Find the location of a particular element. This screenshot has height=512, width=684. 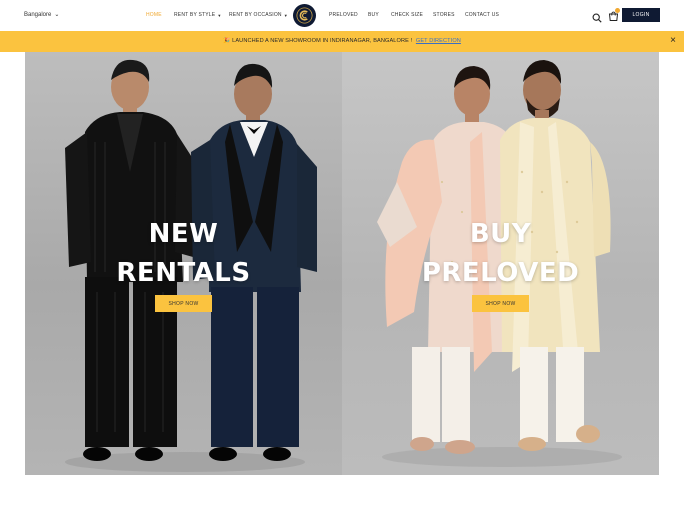

nav-item-rent-by-occasion: RENT BY OCCASION ▼ is located at coordinates (258, 15).